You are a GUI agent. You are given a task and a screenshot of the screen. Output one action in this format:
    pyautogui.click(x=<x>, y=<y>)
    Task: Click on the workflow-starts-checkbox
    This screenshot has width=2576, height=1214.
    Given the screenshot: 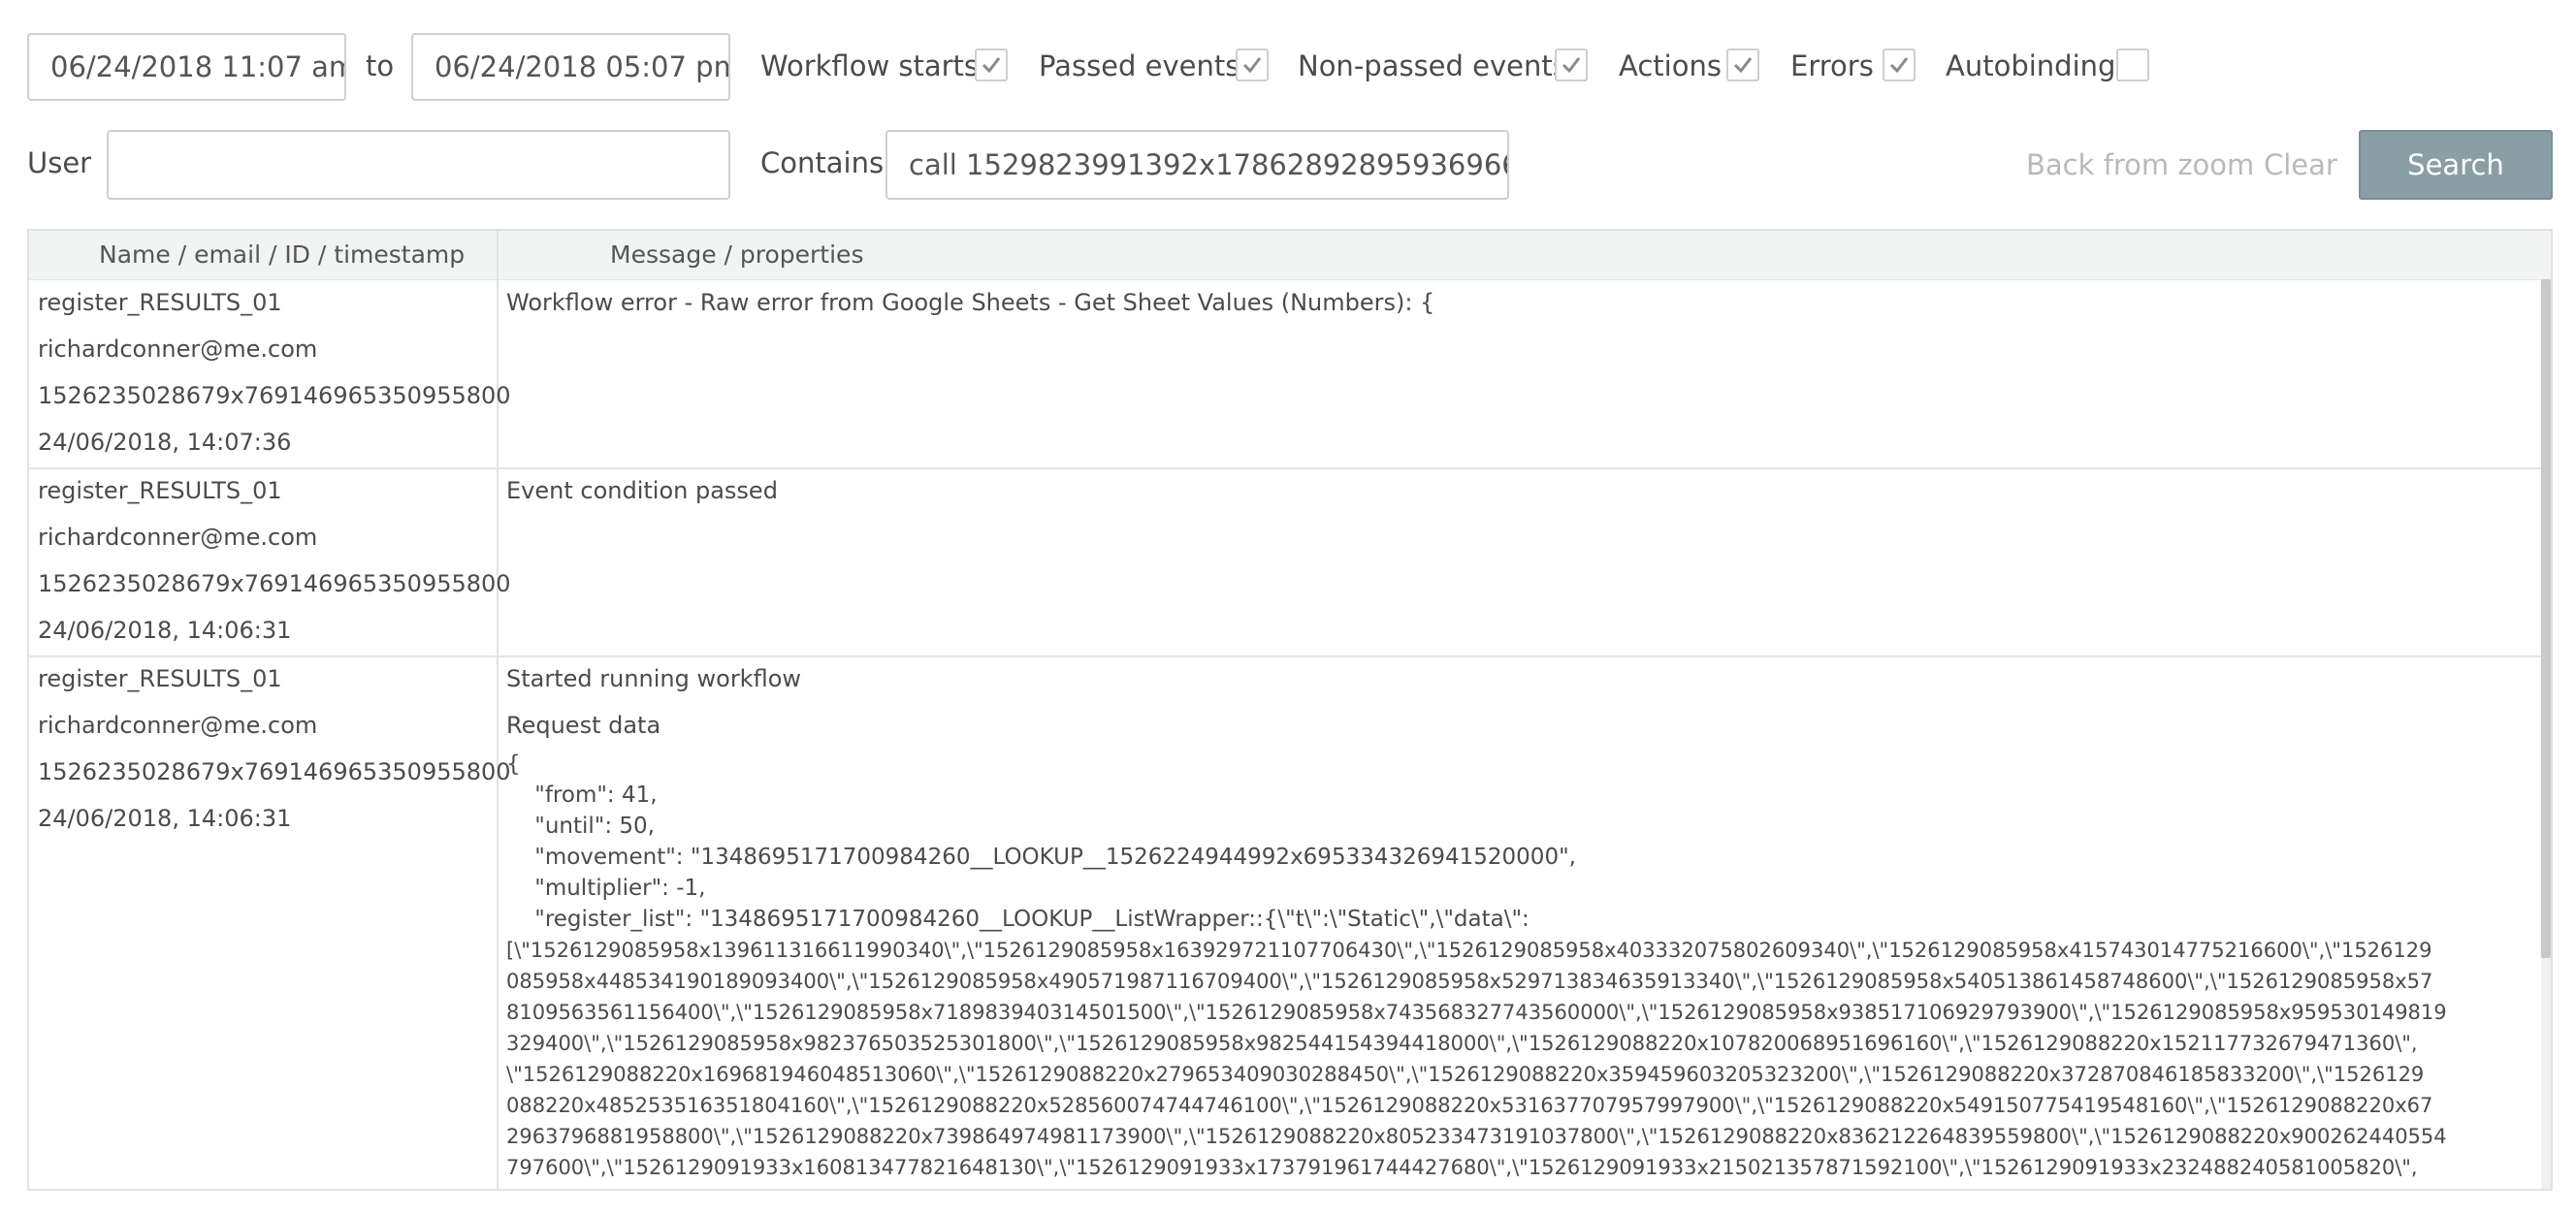 What is the action you would take?
    pyautogui.click(x=991, y=64)
    